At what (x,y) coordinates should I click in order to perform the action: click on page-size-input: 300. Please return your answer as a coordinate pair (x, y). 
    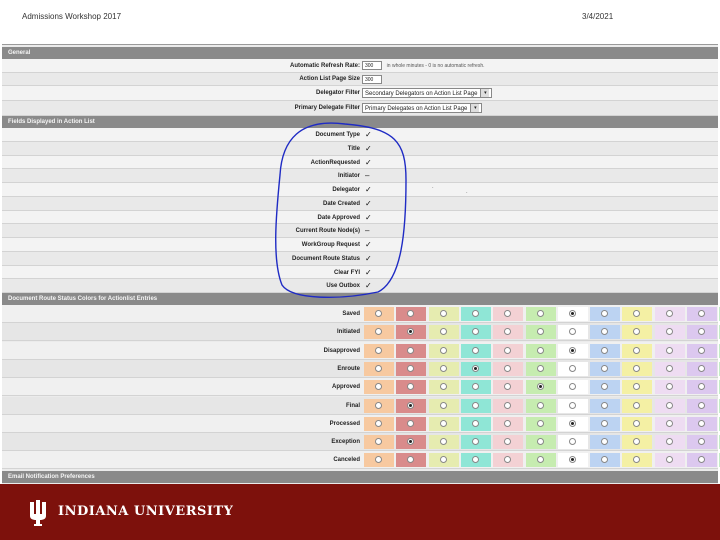
    Looking at the image, I should click on (372, 79).